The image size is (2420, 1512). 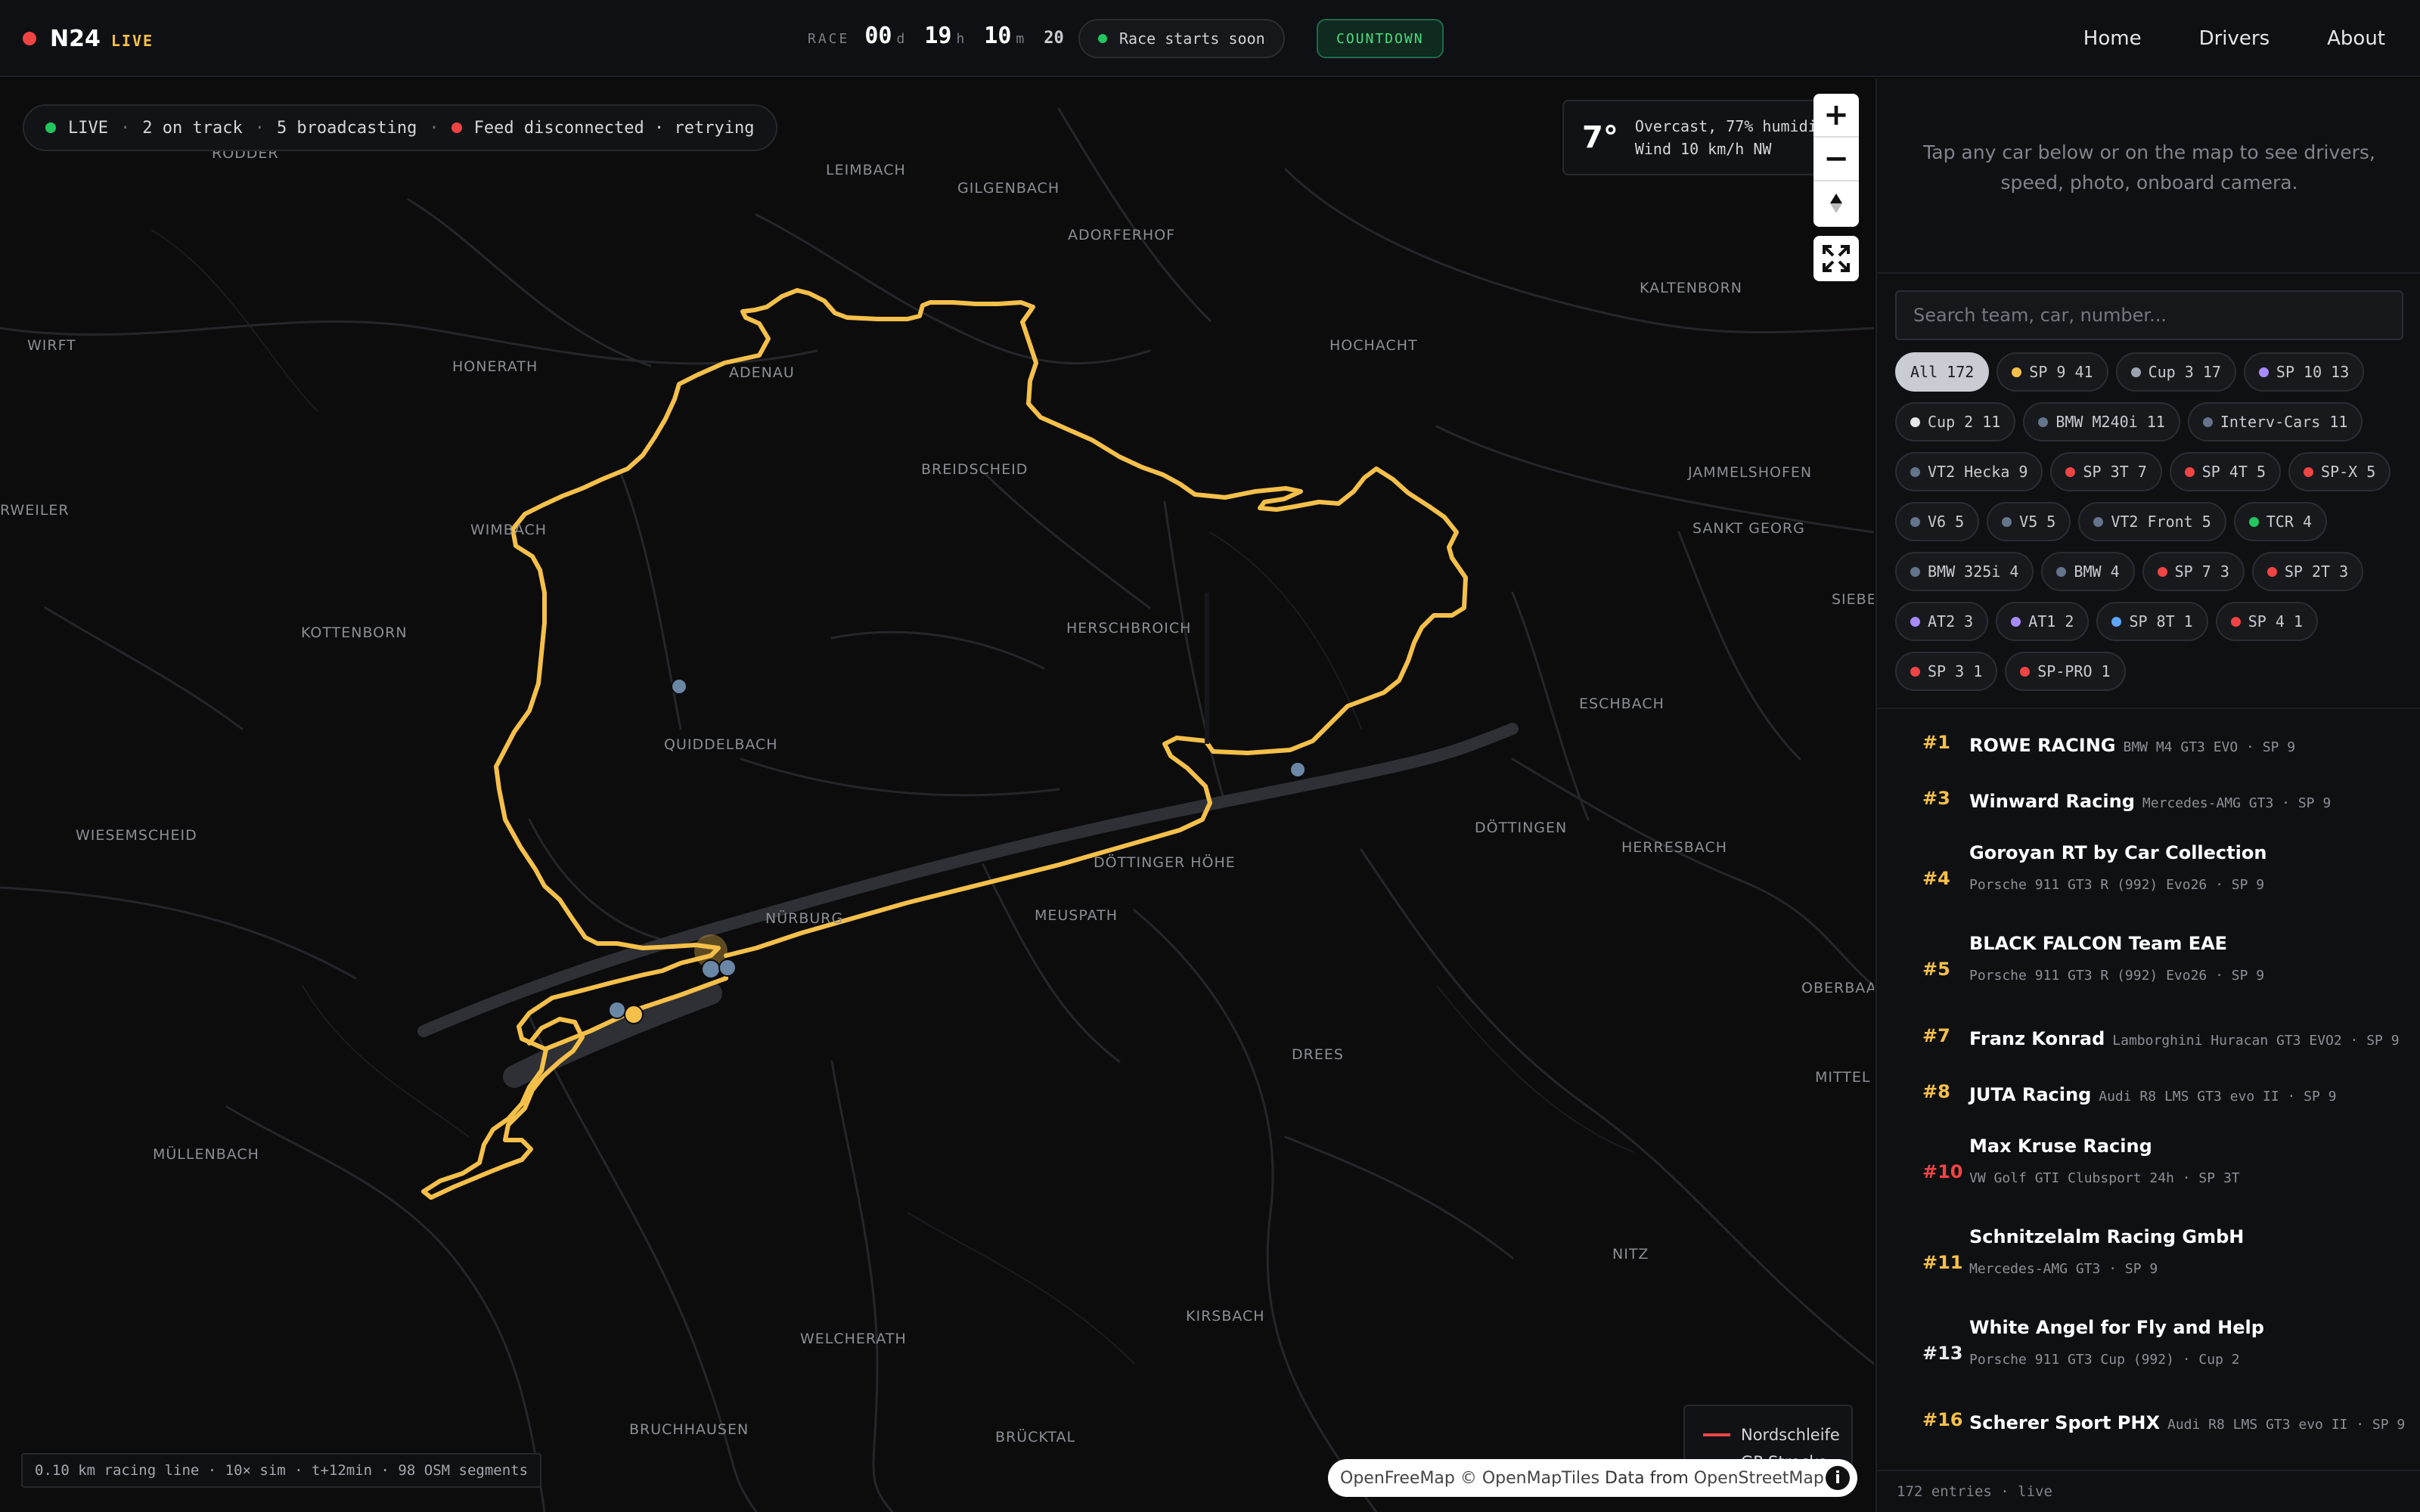 I want to click on place-label: ESCHBACH, so click(x=1622, y=704).